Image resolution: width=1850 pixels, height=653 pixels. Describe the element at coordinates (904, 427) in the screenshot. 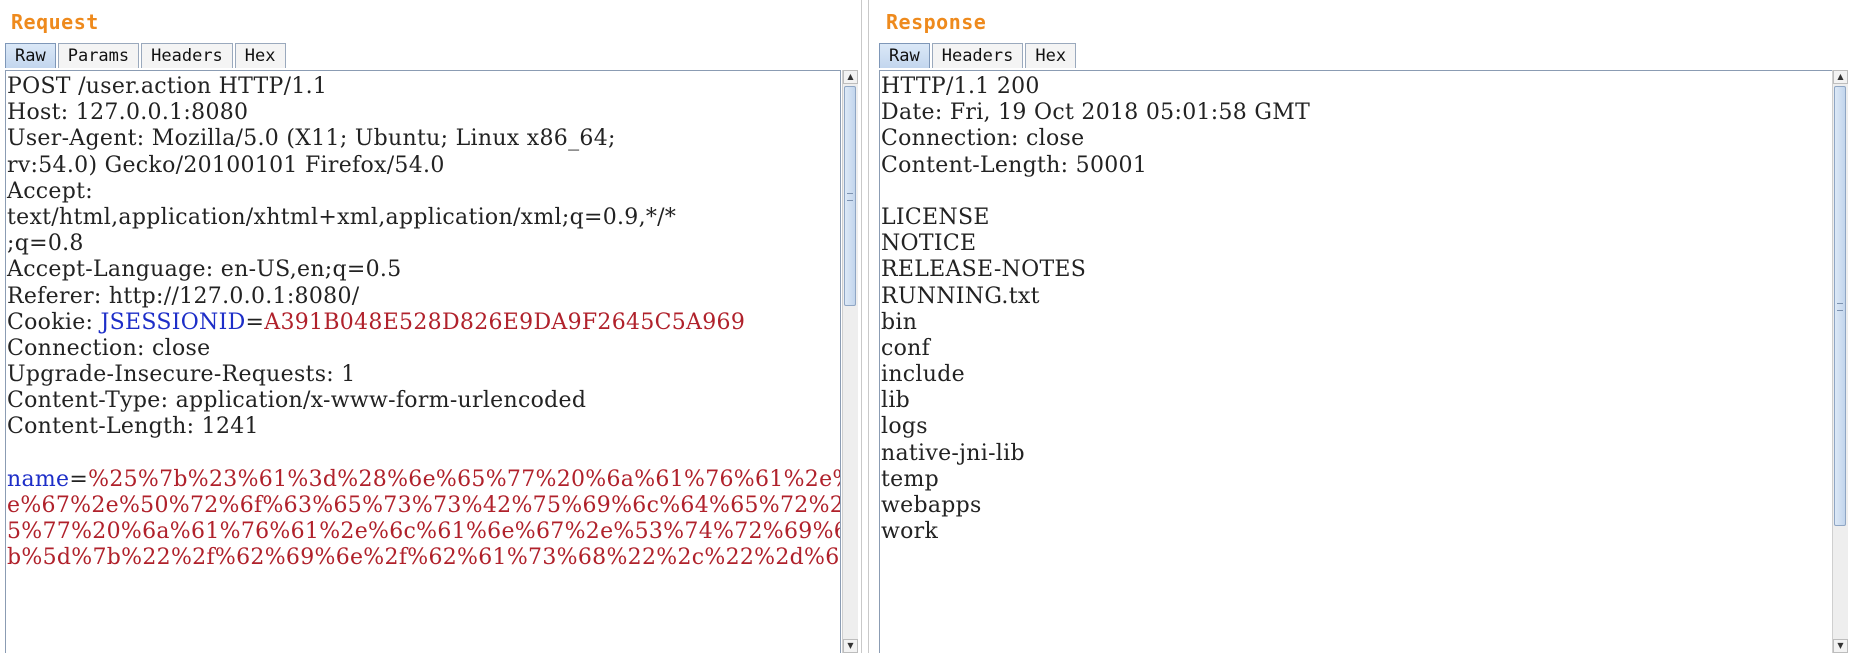

I see `response-line: logs` at that location.